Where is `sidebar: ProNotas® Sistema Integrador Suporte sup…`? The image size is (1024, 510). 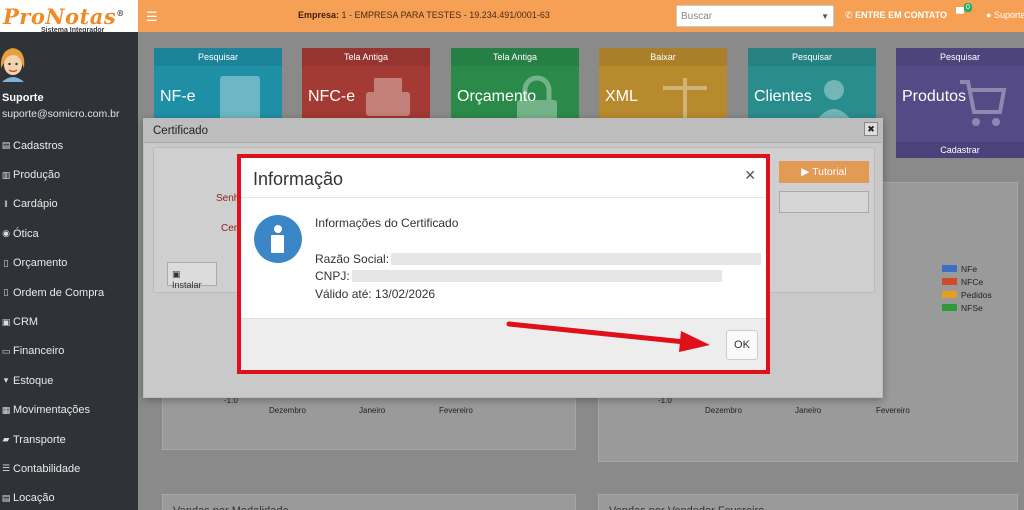 sidebar: ProNotas® Sistema Integrador Suporte sup… is located at coordinates (69, 255).